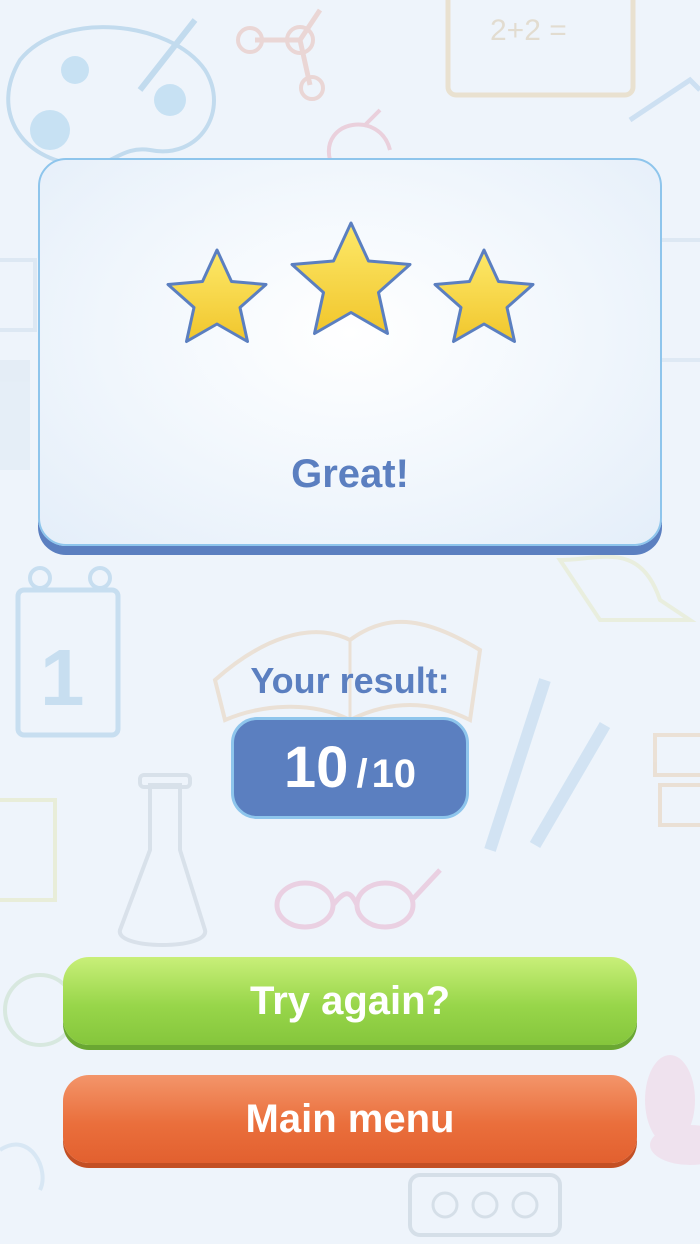  Describe the element at coordinates (484, 295) in the screenshot. I see `star-icon-right` at that location.